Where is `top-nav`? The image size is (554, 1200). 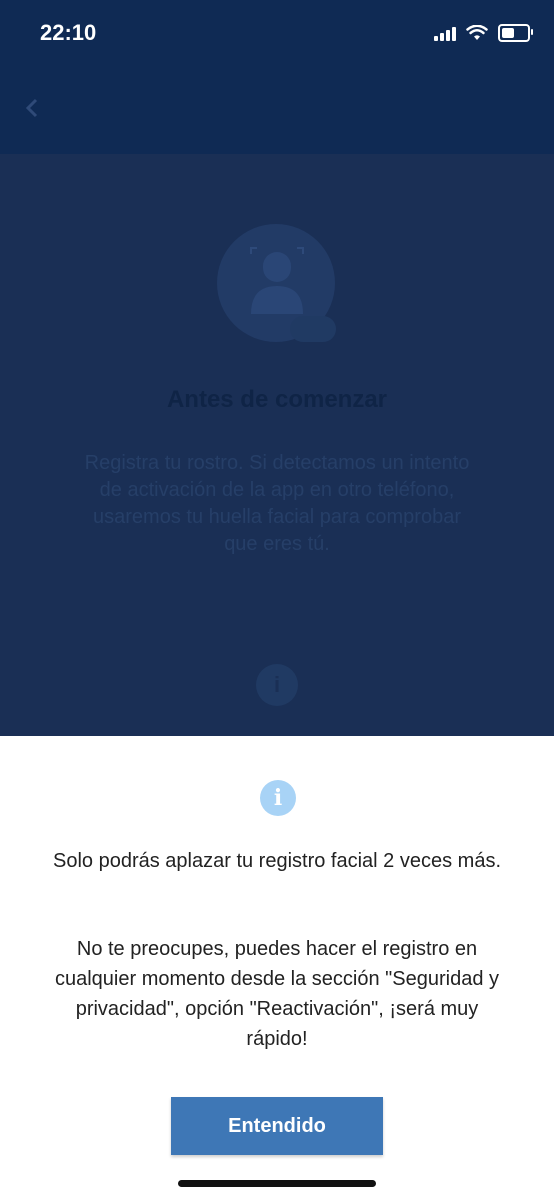 top-nav is located at coordinates (277, 112).